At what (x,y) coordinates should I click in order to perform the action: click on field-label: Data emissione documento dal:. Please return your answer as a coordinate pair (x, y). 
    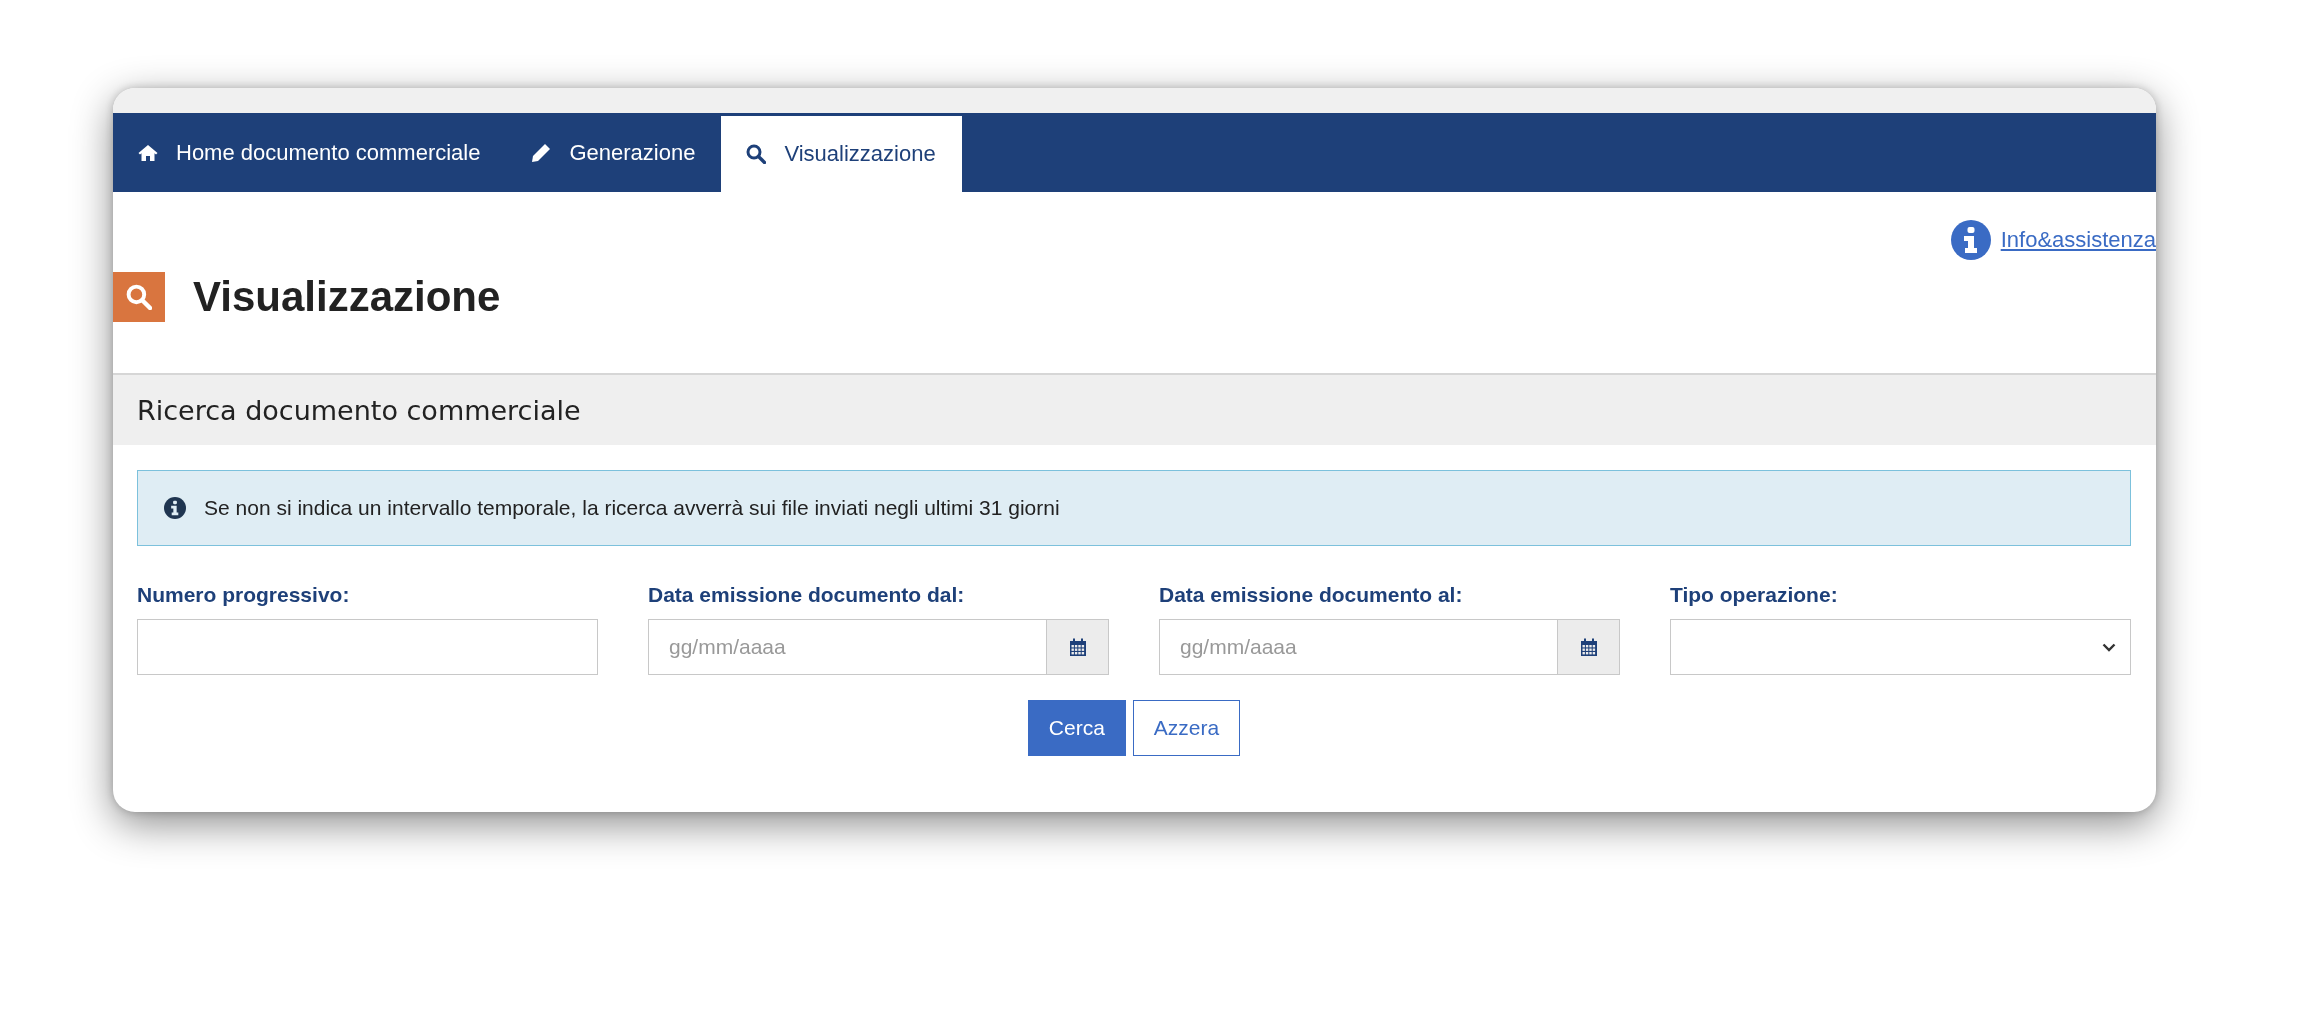
    Looking at the image, I should click on (807, 595).